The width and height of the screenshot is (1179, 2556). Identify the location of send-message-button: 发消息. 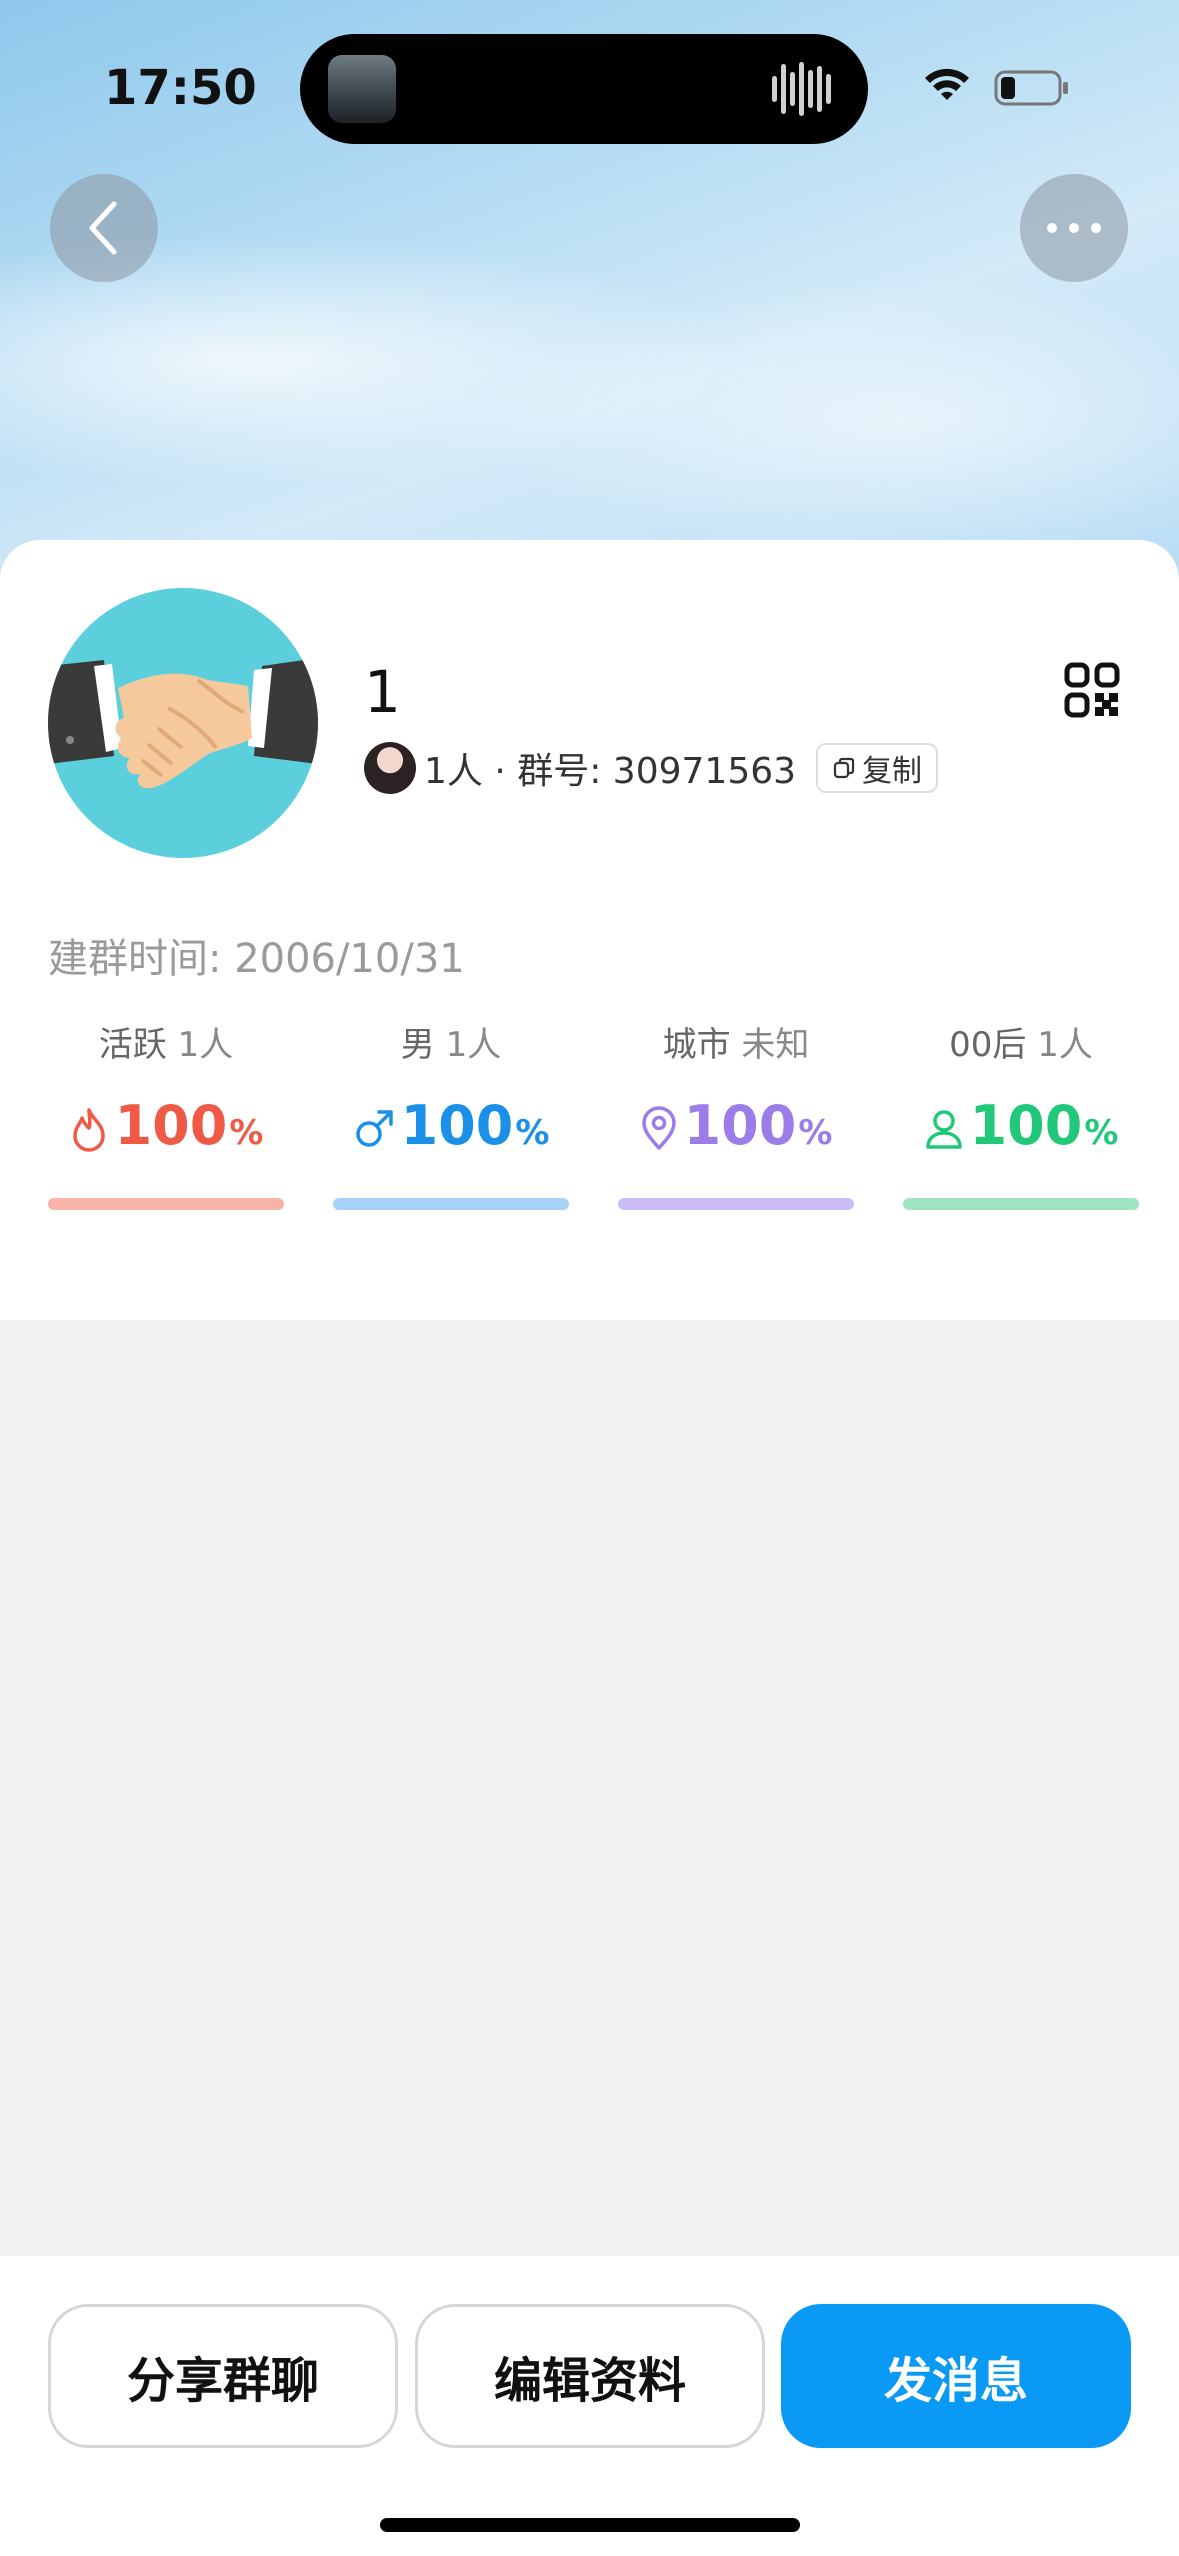
(956, 2376).